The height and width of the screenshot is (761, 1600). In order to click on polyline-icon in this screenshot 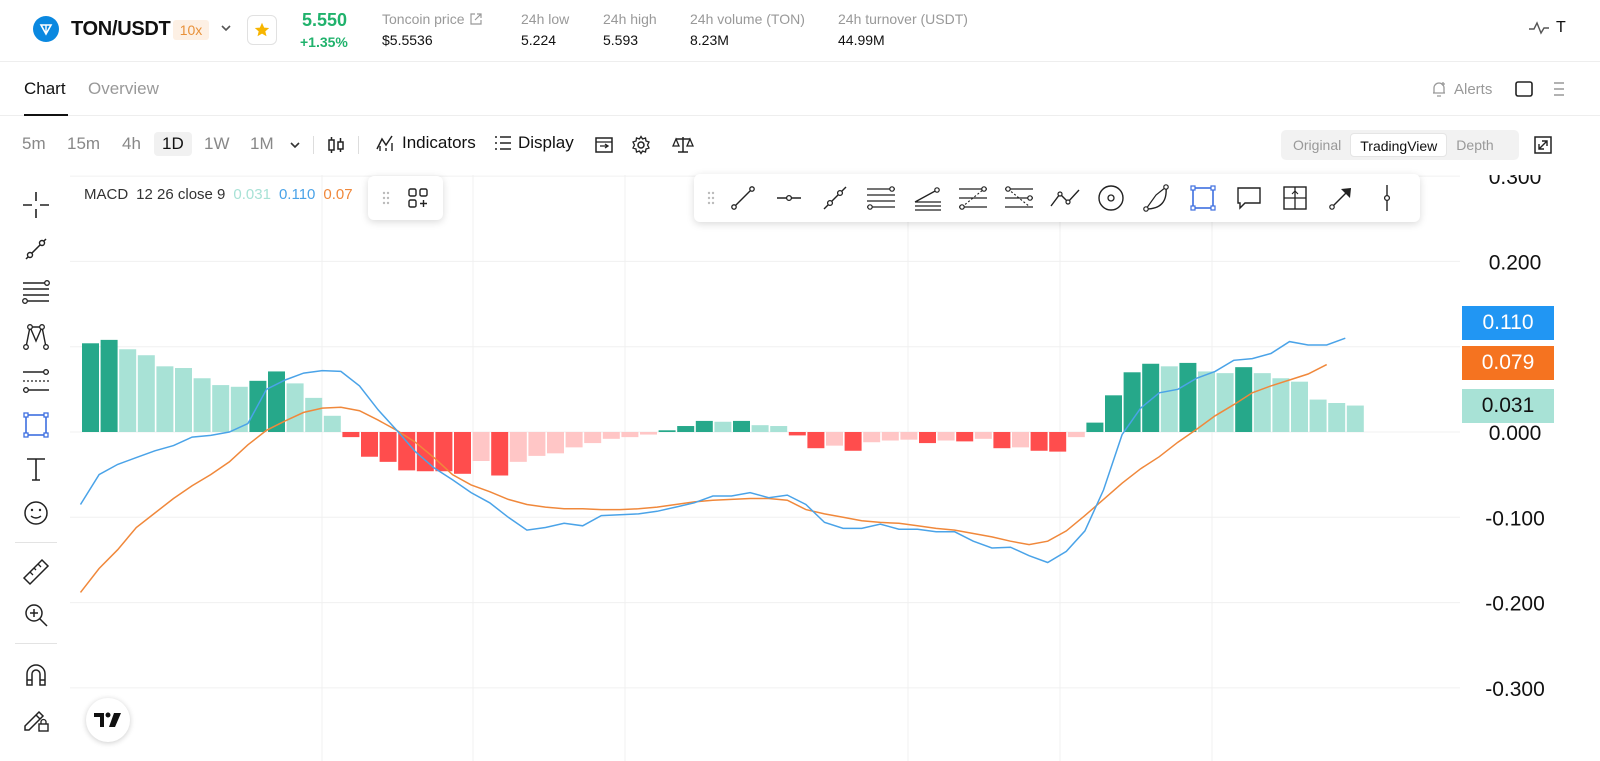, I will do `click(1065, 198)`.